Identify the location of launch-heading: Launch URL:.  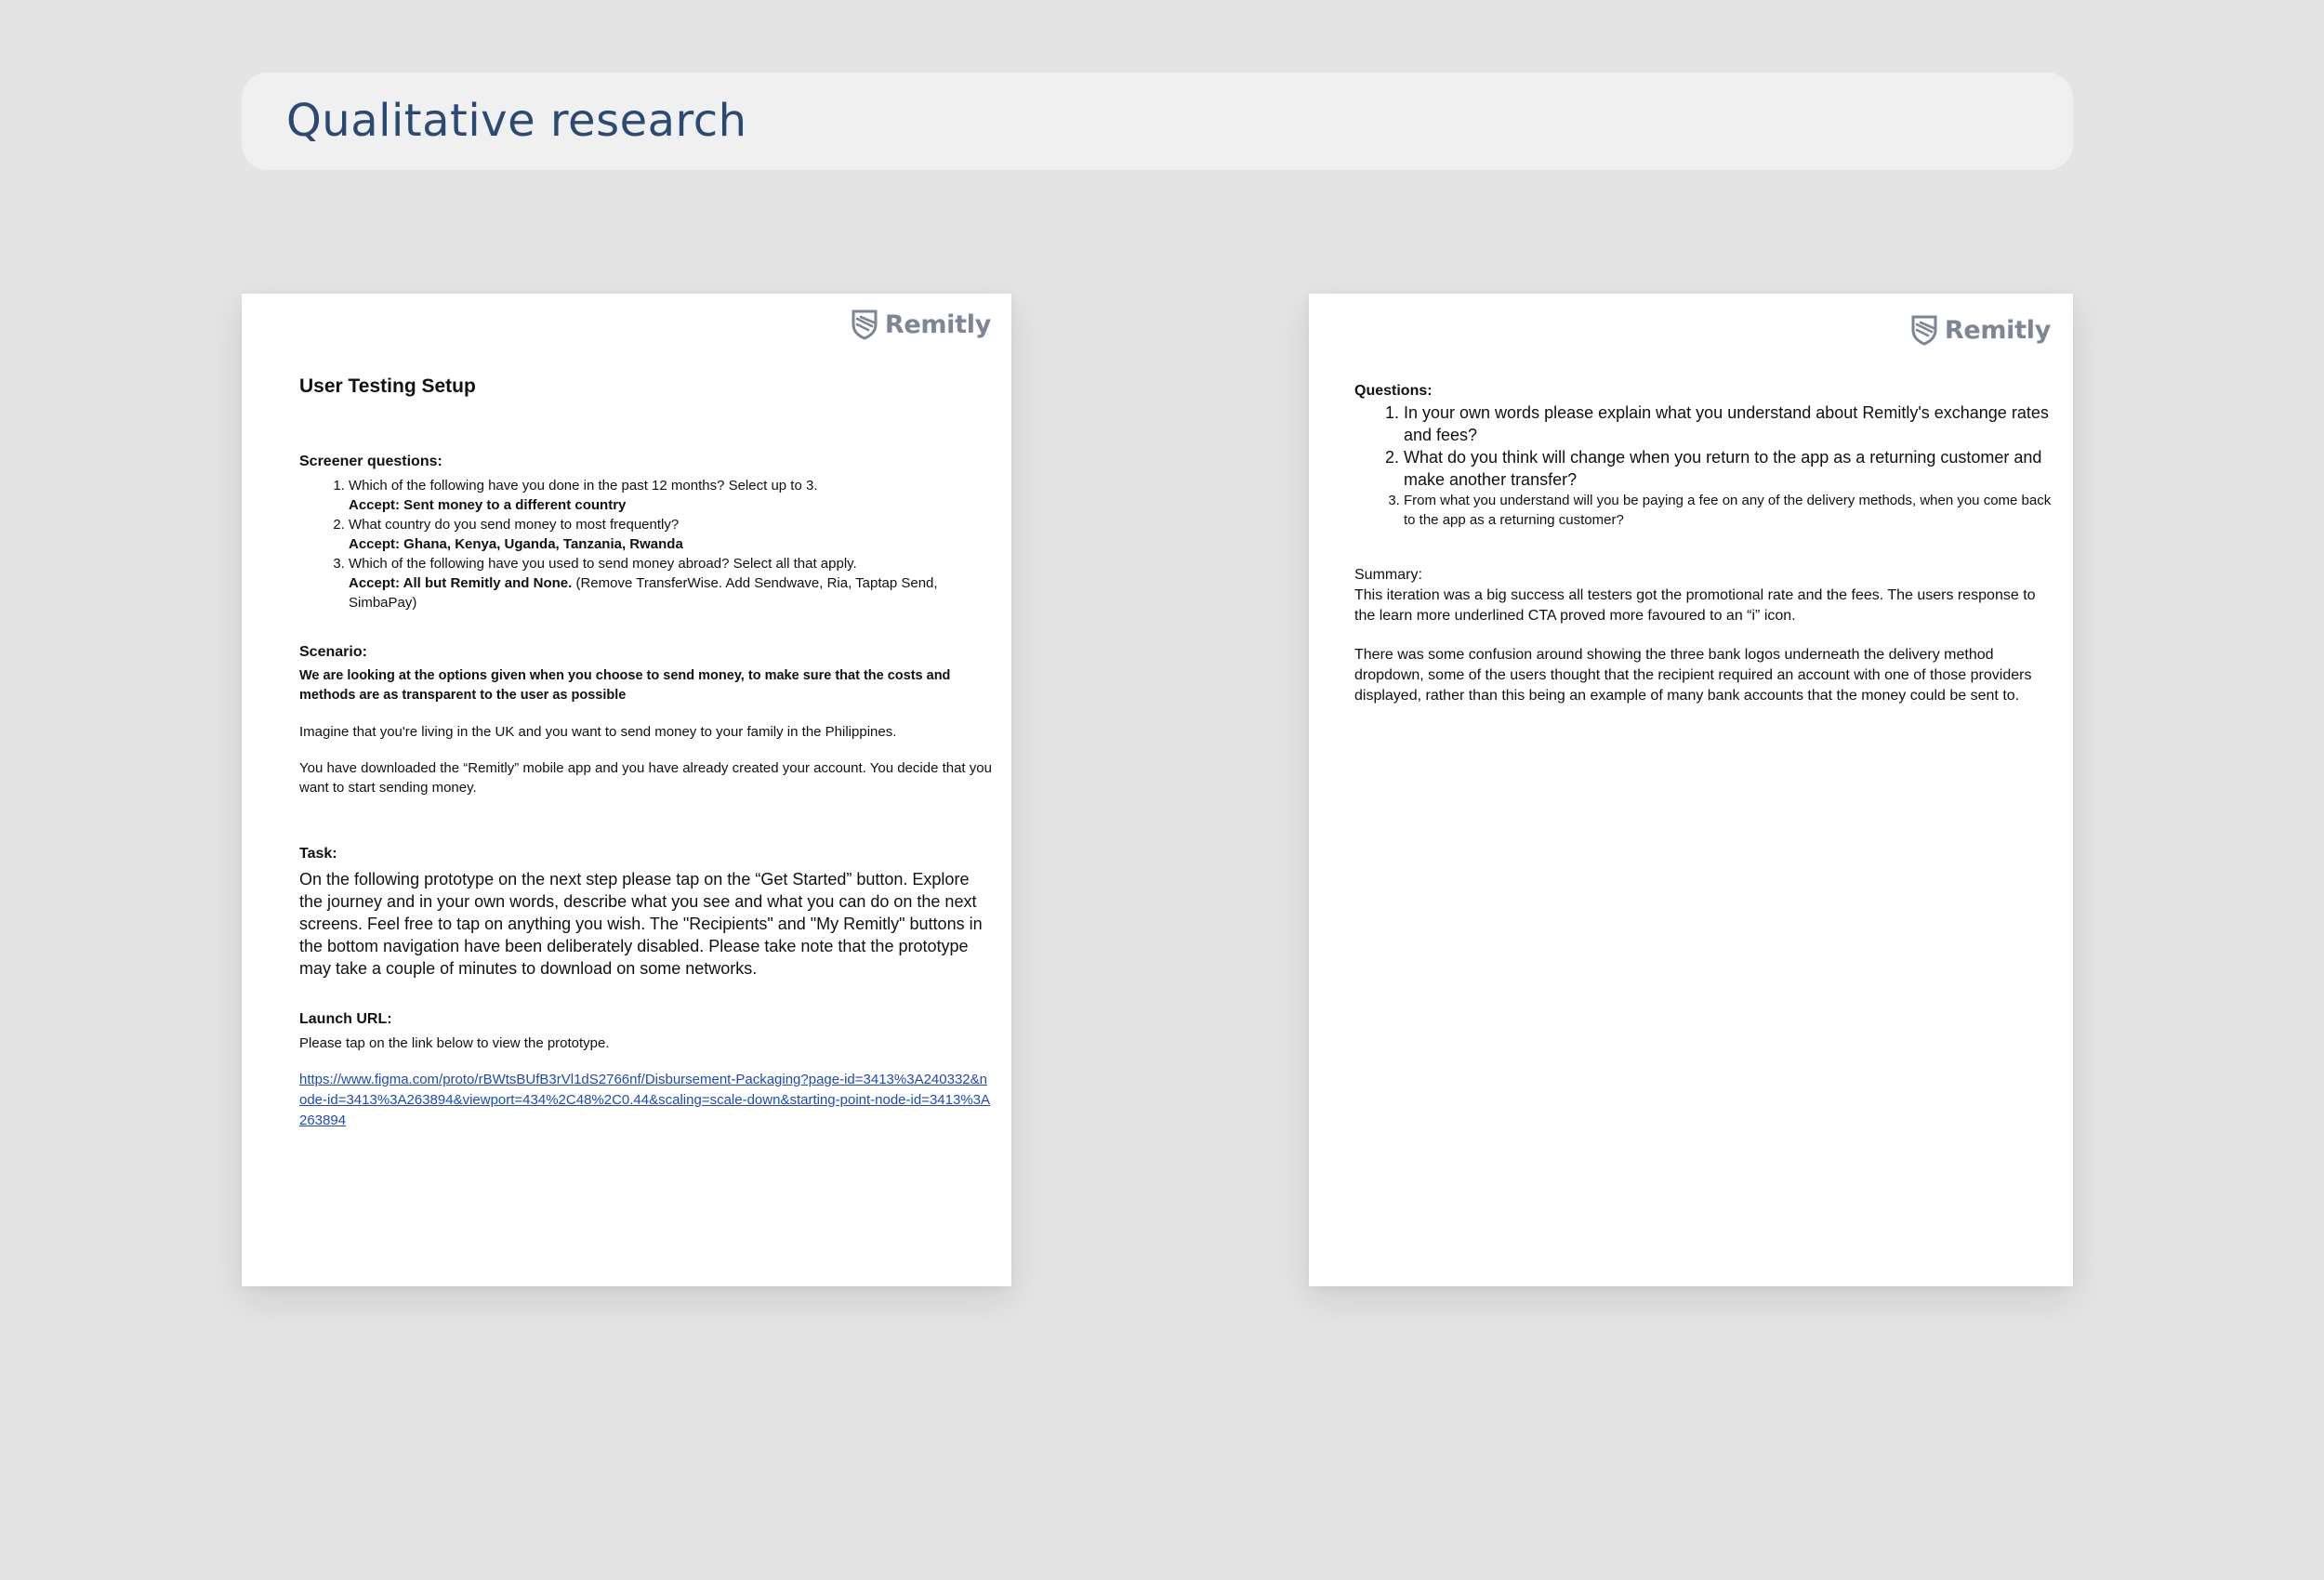
(345, 1019).